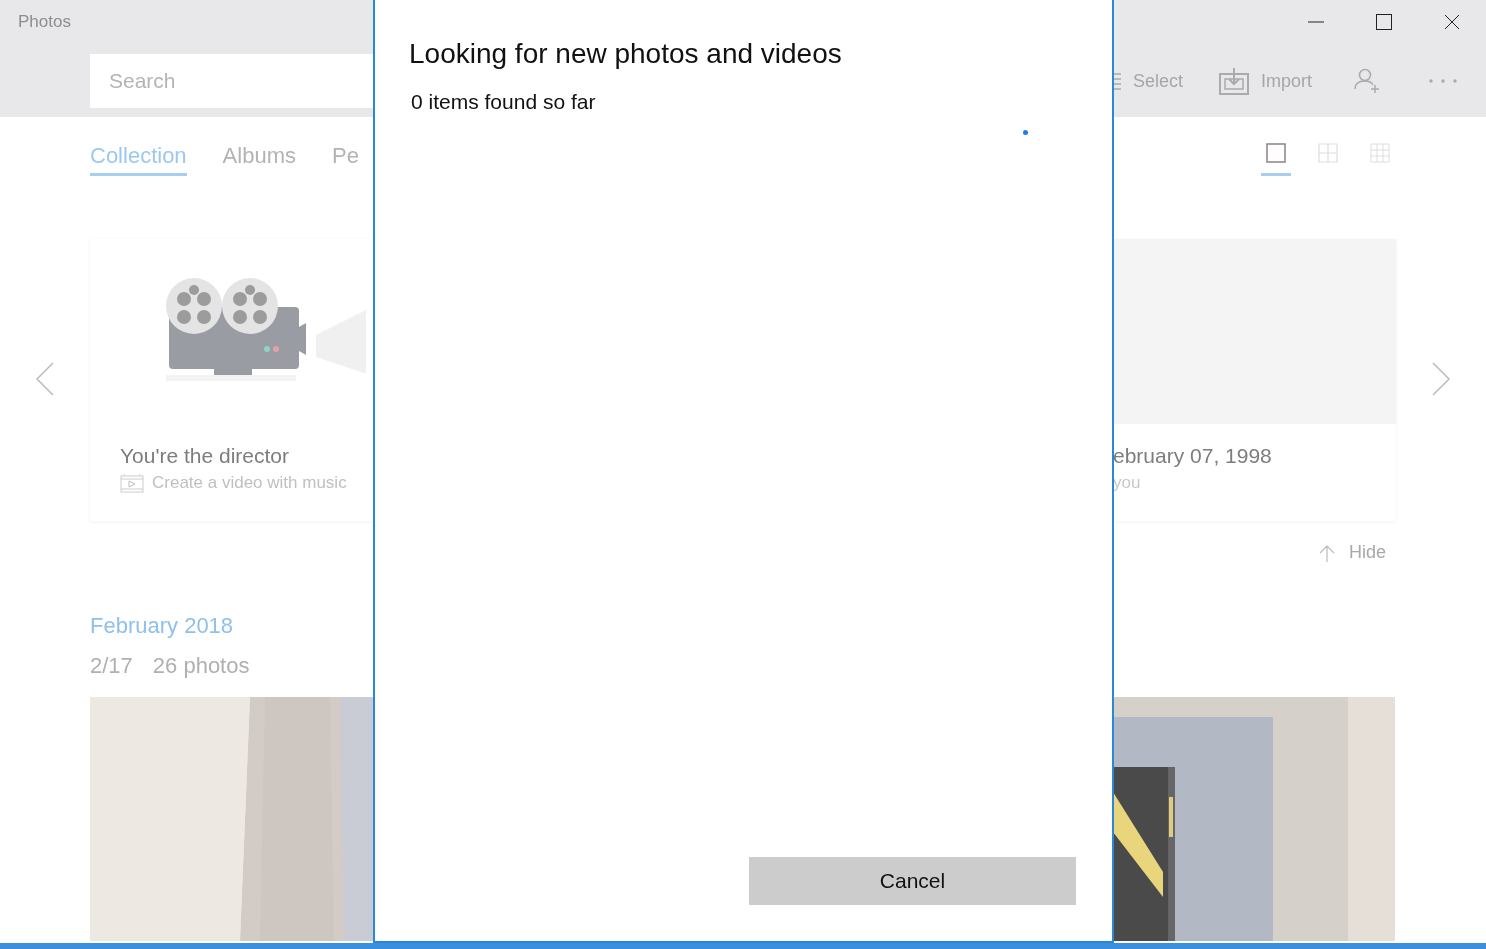 Image resolution: width=1486 pixels, height=949 pixels. What do you see at coordinates (1025, 132) in the screenshot?
I see `progress-dot` at bounding box center [1025, 132].